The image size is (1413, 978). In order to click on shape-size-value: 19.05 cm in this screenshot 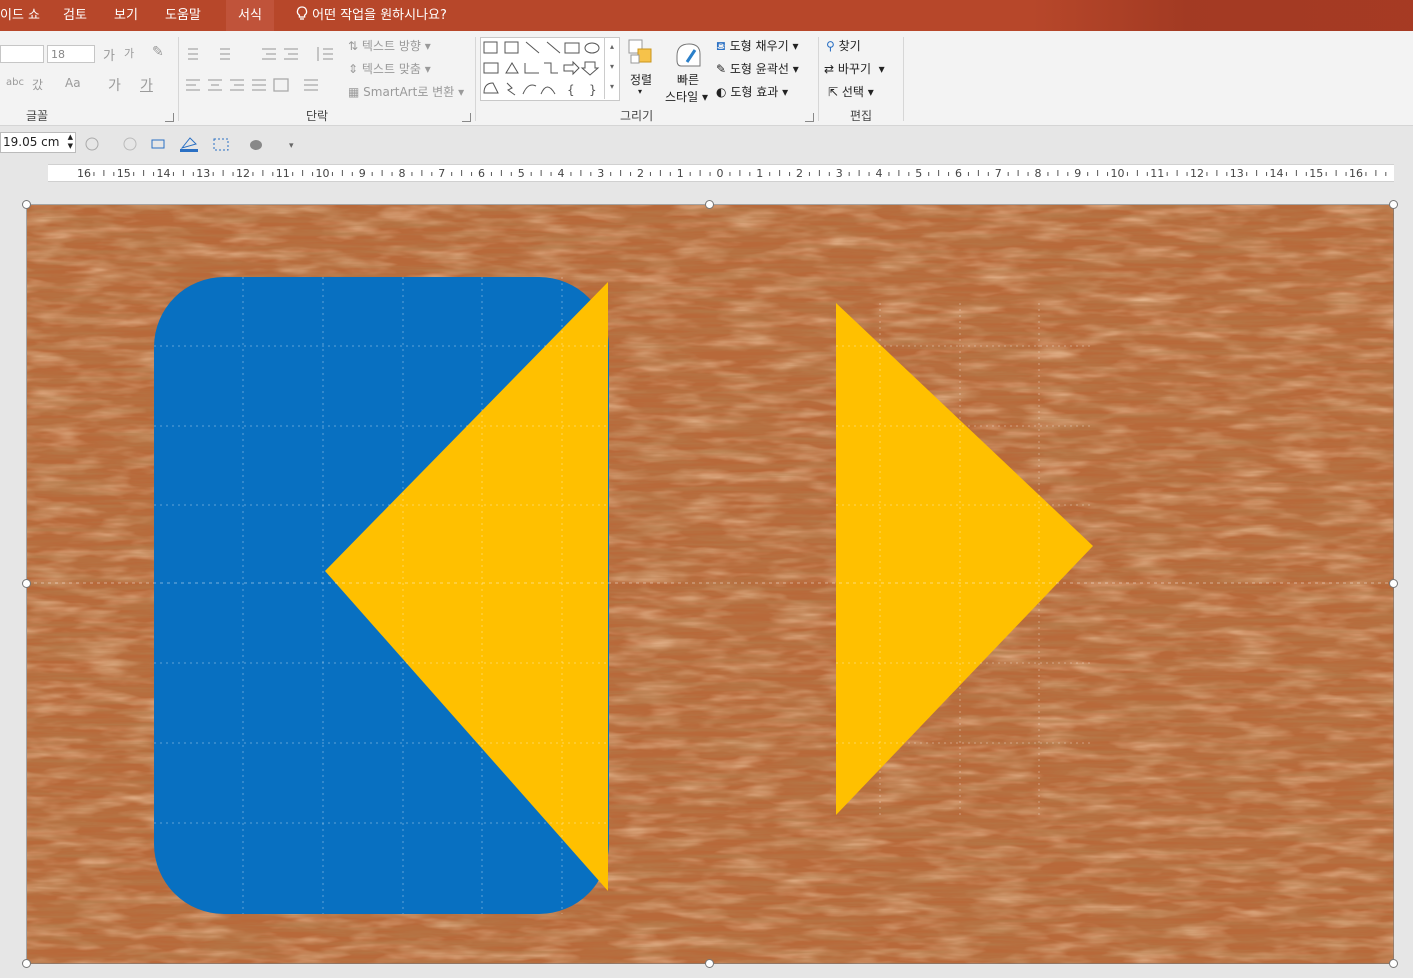, I will do `click(31, 142)`.